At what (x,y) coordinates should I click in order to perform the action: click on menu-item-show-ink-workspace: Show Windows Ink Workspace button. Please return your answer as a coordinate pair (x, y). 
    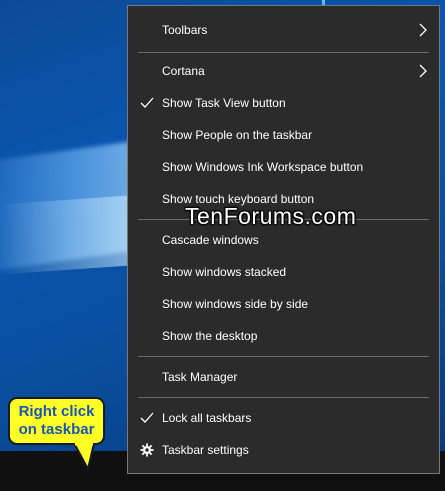
    Looking at the image, I should click on (283, 167).